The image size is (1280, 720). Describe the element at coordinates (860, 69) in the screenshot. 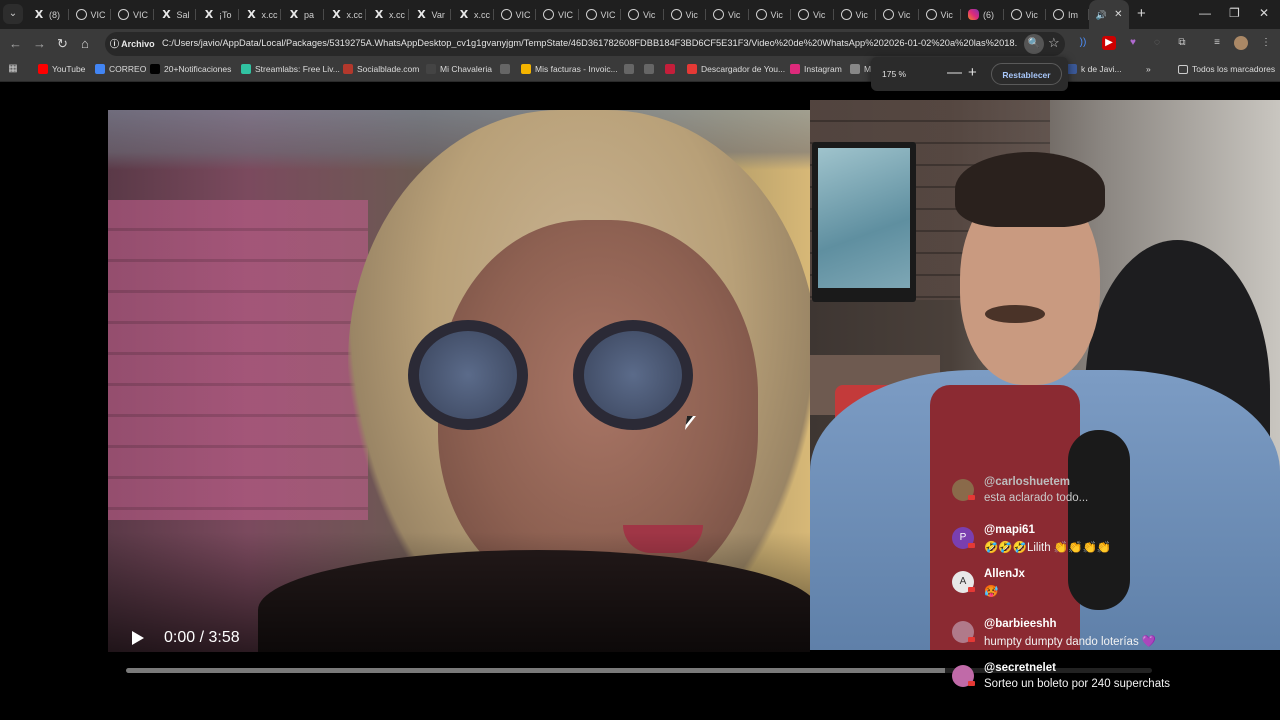

I see `bookmark-item-13: M` at that location.